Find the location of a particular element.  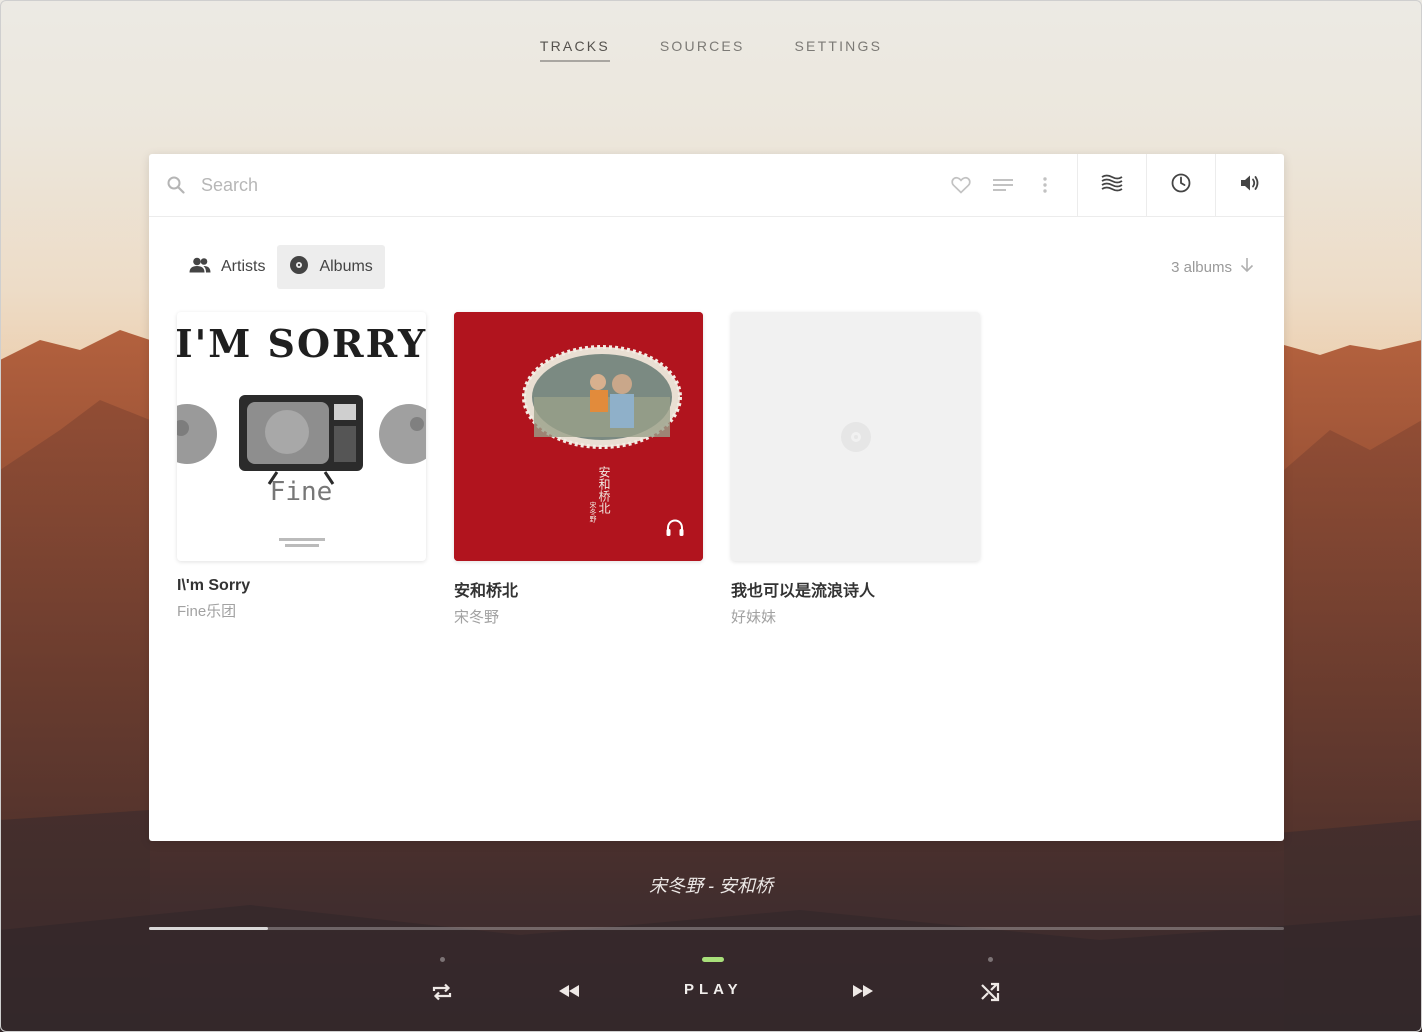

repeat-icon is located at coordinates (442, 994).